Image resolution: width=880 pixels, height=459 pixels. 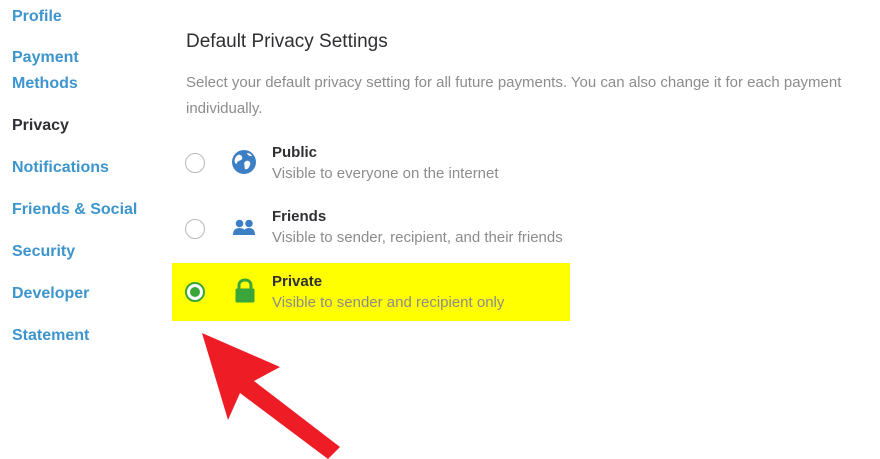 What do you see at coordinates (244, 162) in the screenshot?
I see `globe-icon` at bounding box center [244, 162].